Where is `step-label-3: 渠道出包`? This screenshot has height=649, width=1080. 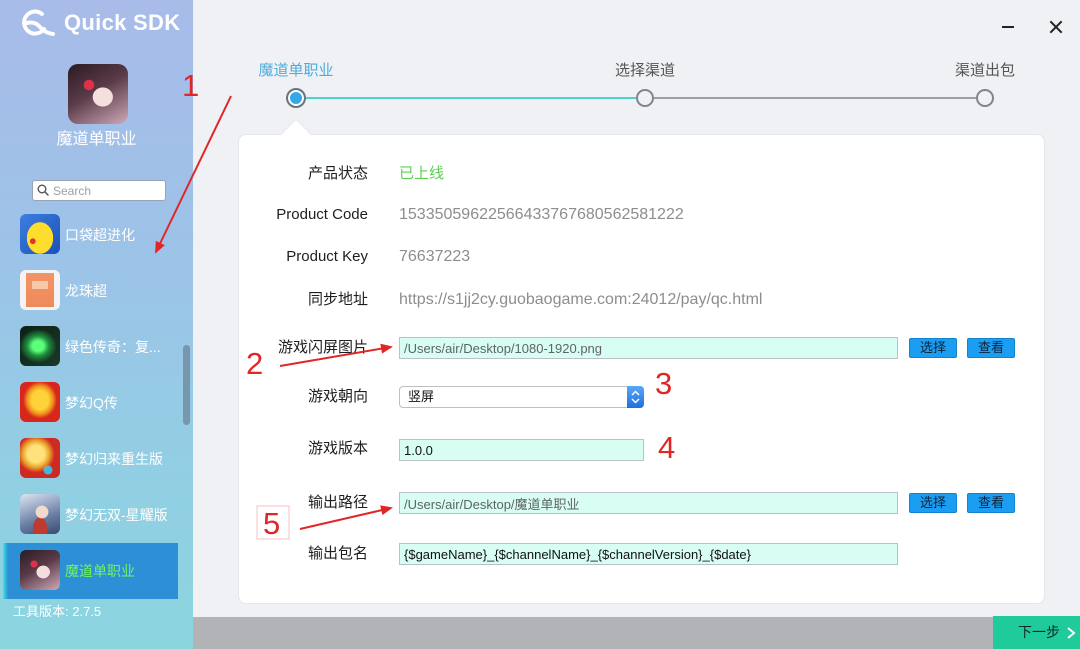
step-label-3: 渠道出包 is located at coordinates (984, 70).